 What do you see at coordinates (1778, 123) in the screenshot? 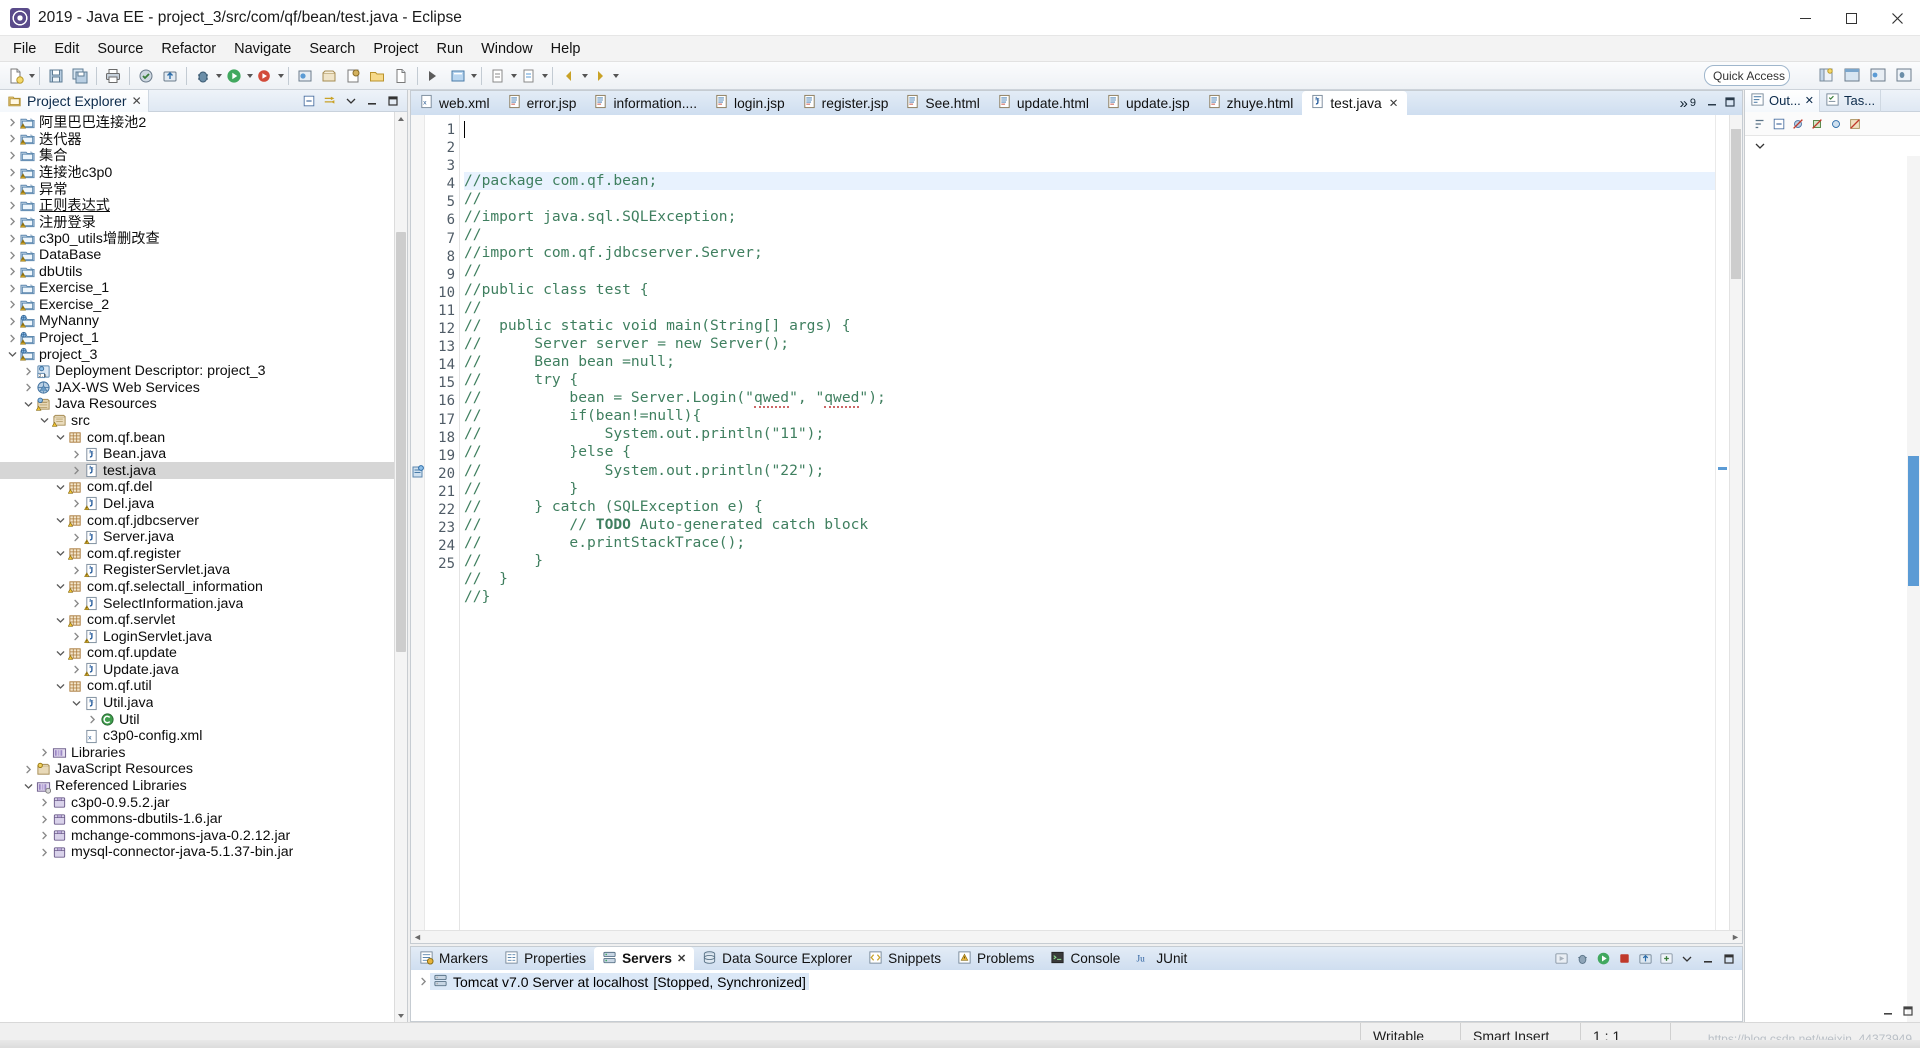
I see `collapse-all-icon` at bounding box center [1778, 123].